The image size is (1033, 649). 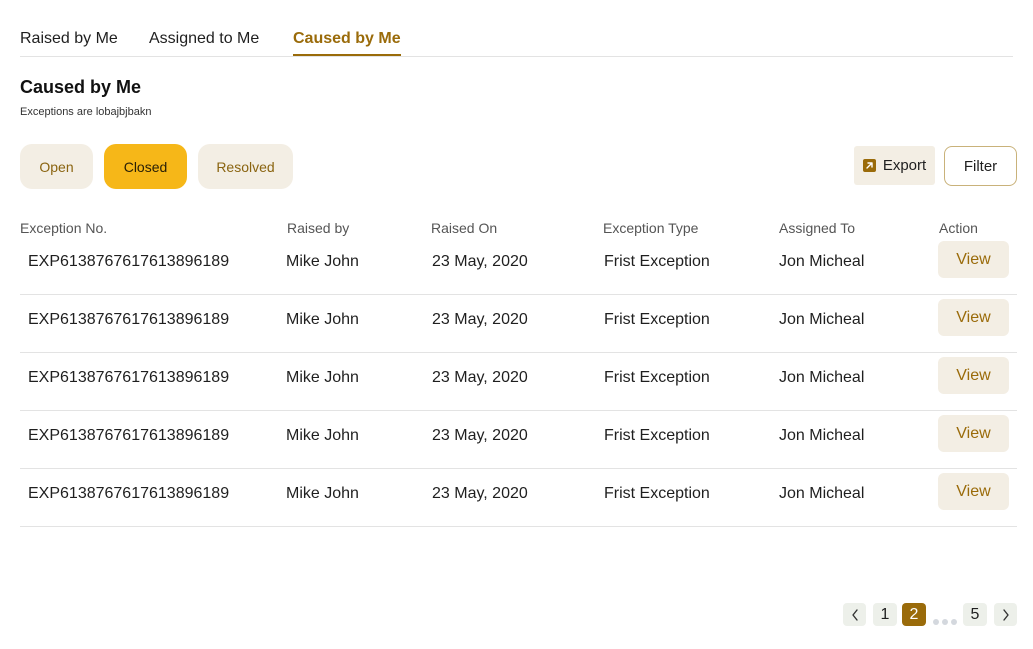 What do you see at coordinates (69, 42) in the screenshot?
I see `tab-raised-by-me: Raised by Me` at bounding box center [69, 42].